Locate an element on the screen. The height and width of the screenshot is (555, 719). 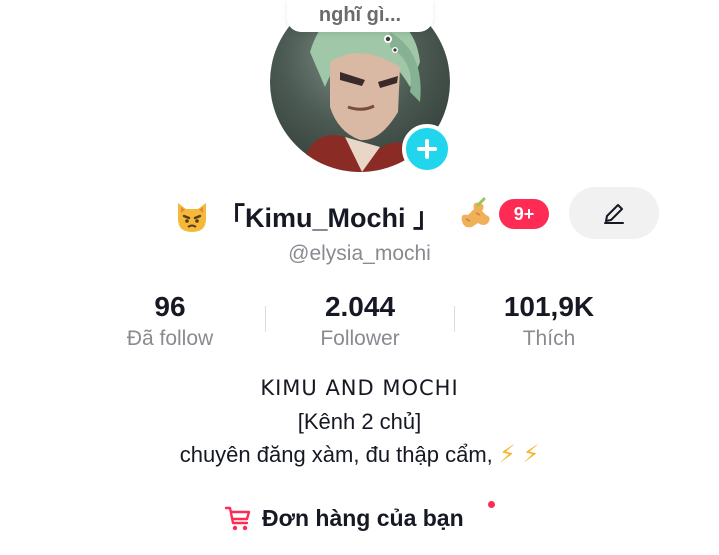
orders-link-row: Đơn hàng của bạn is located at coordinates (359, 518).